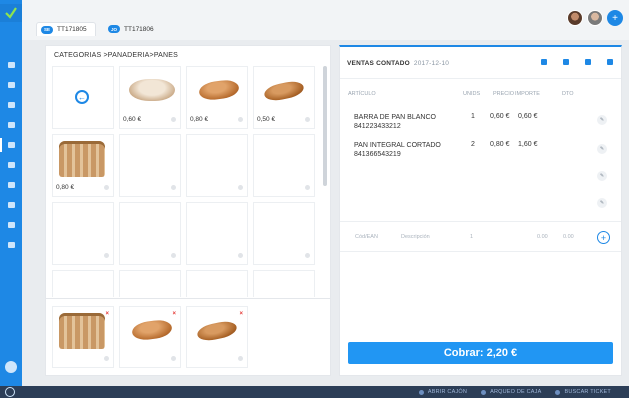 This screenshot has width=629, height=398. What do you see at coordinates (11, 125) in the screenshot?
I see `sidebar-item-transfers` at bounding box center [11, 125].